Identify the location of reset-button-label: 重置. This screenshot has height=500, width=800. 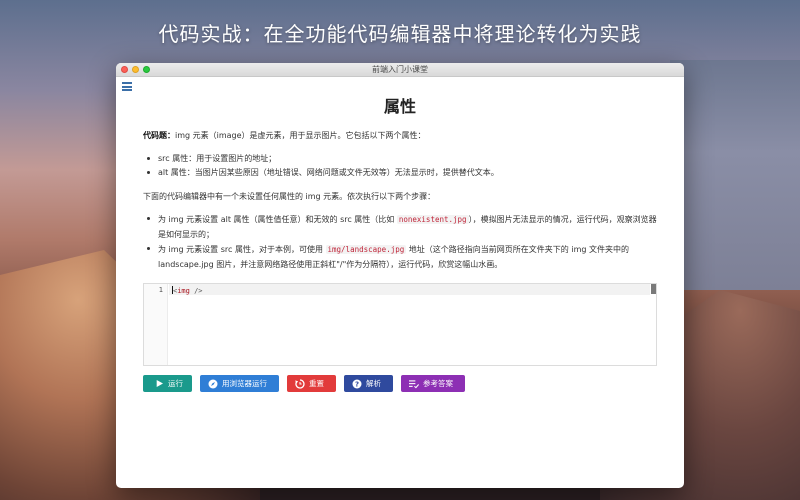
(316, 383).